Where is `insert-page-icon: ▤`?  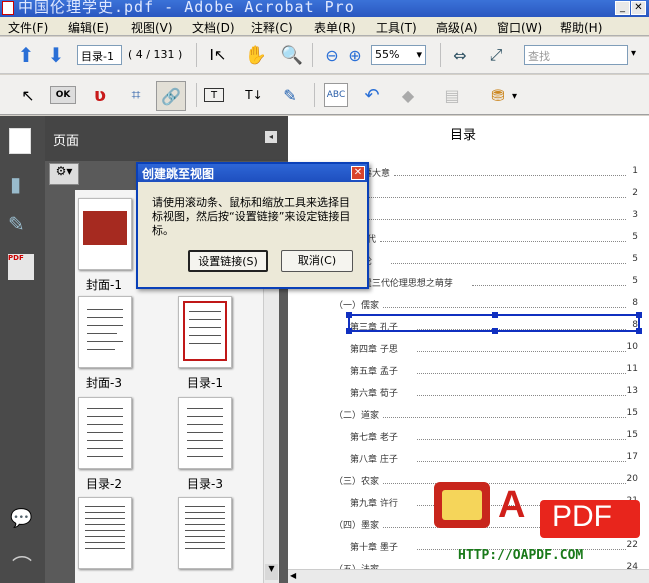
insert-page-icon: ▤ is located at coordinates (452, 95).